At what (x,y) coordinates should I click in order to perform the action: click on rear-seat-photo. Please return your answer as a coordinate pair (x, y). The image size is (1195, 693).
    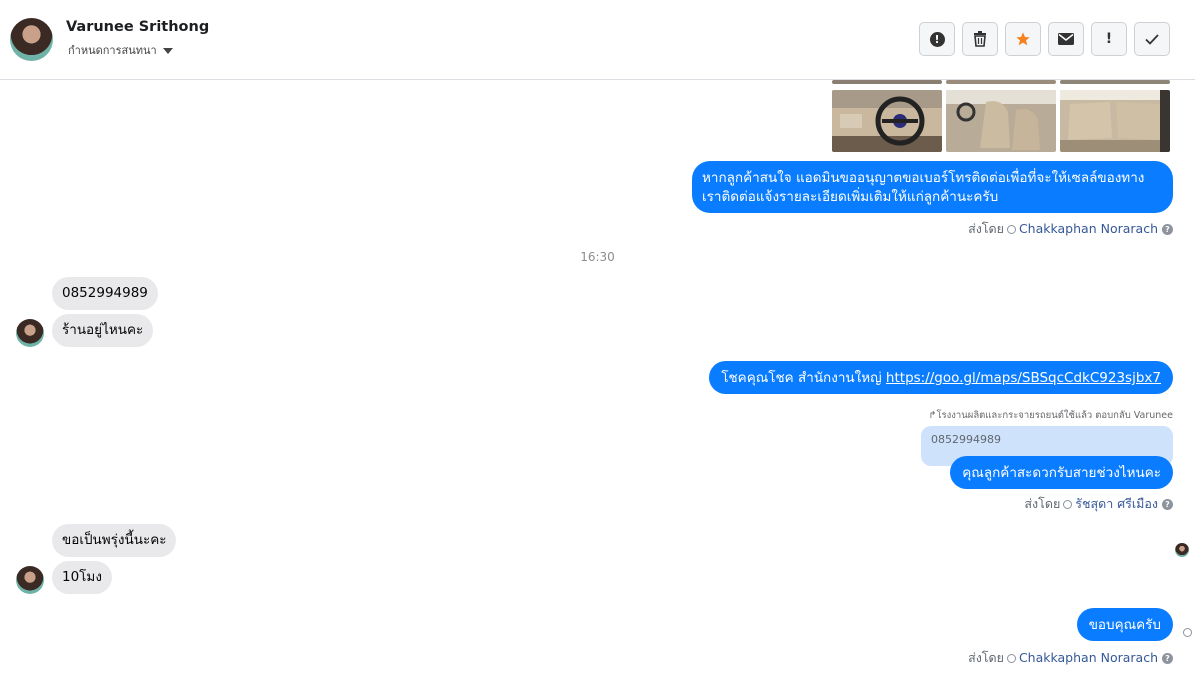
    Looking at the image, I should click on (1115, 121).